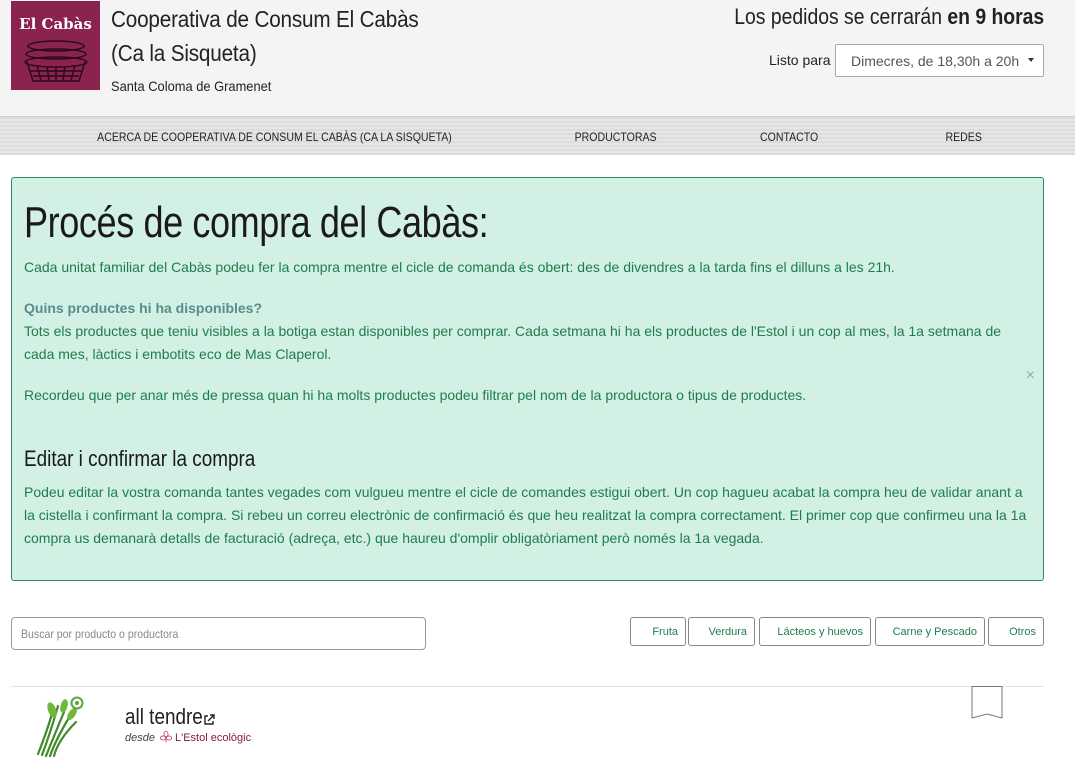  I want to click on bookmark-icon, so click(987, 703).